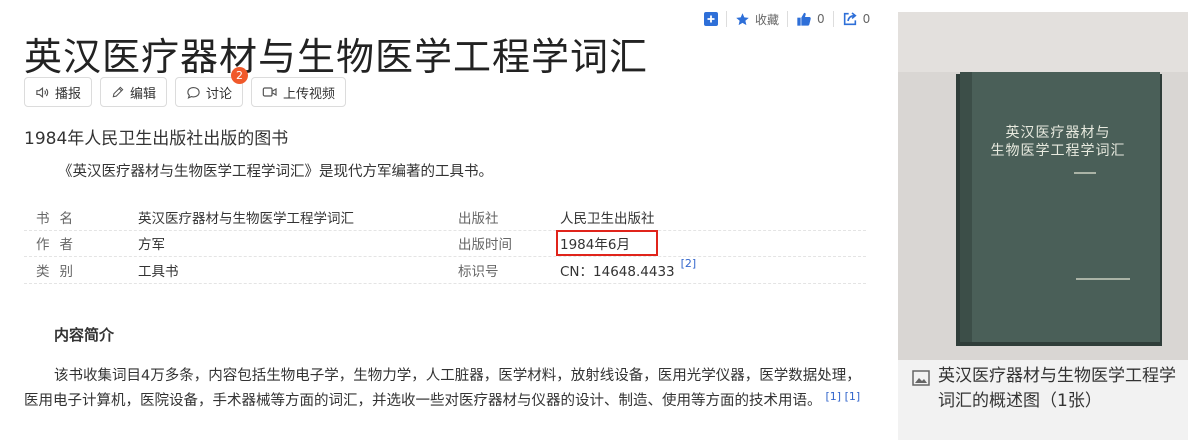  Describe the element at coordinates (309, 94) in the screenshot. I see `upload-video-label: 上传视频` at that location.